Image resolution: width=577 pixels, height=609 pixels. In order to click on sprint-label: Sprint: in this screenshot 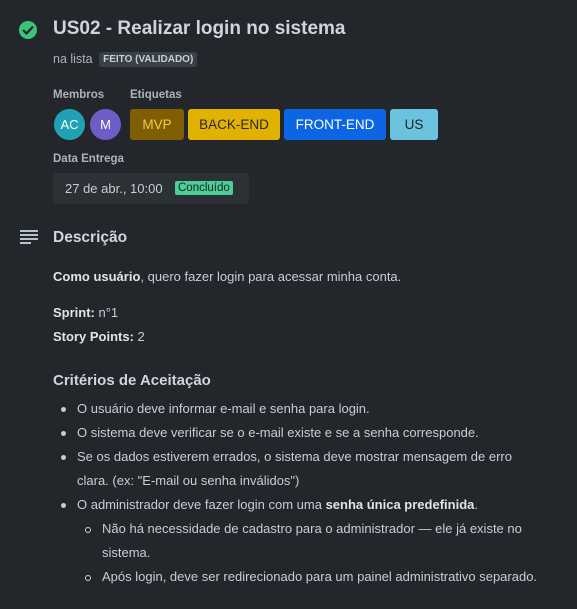, I will do `click(74, 312)`.